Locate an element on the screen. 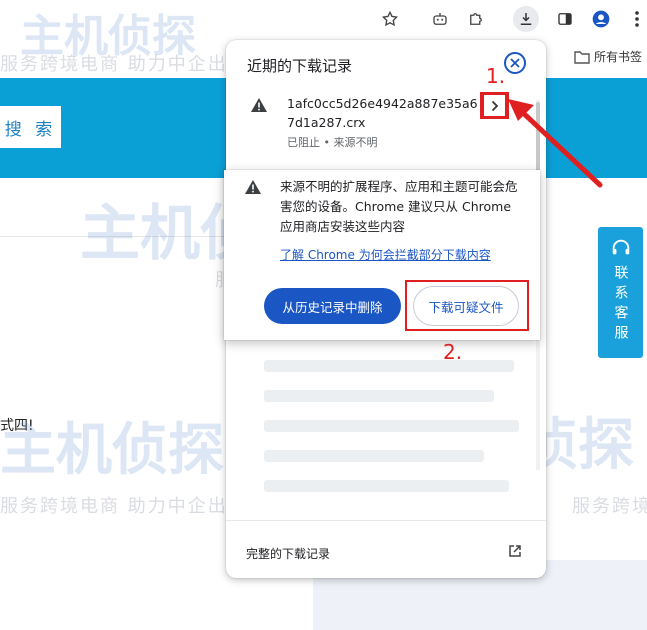  search-button: 搜 索 is located at coordinates (30, 127).